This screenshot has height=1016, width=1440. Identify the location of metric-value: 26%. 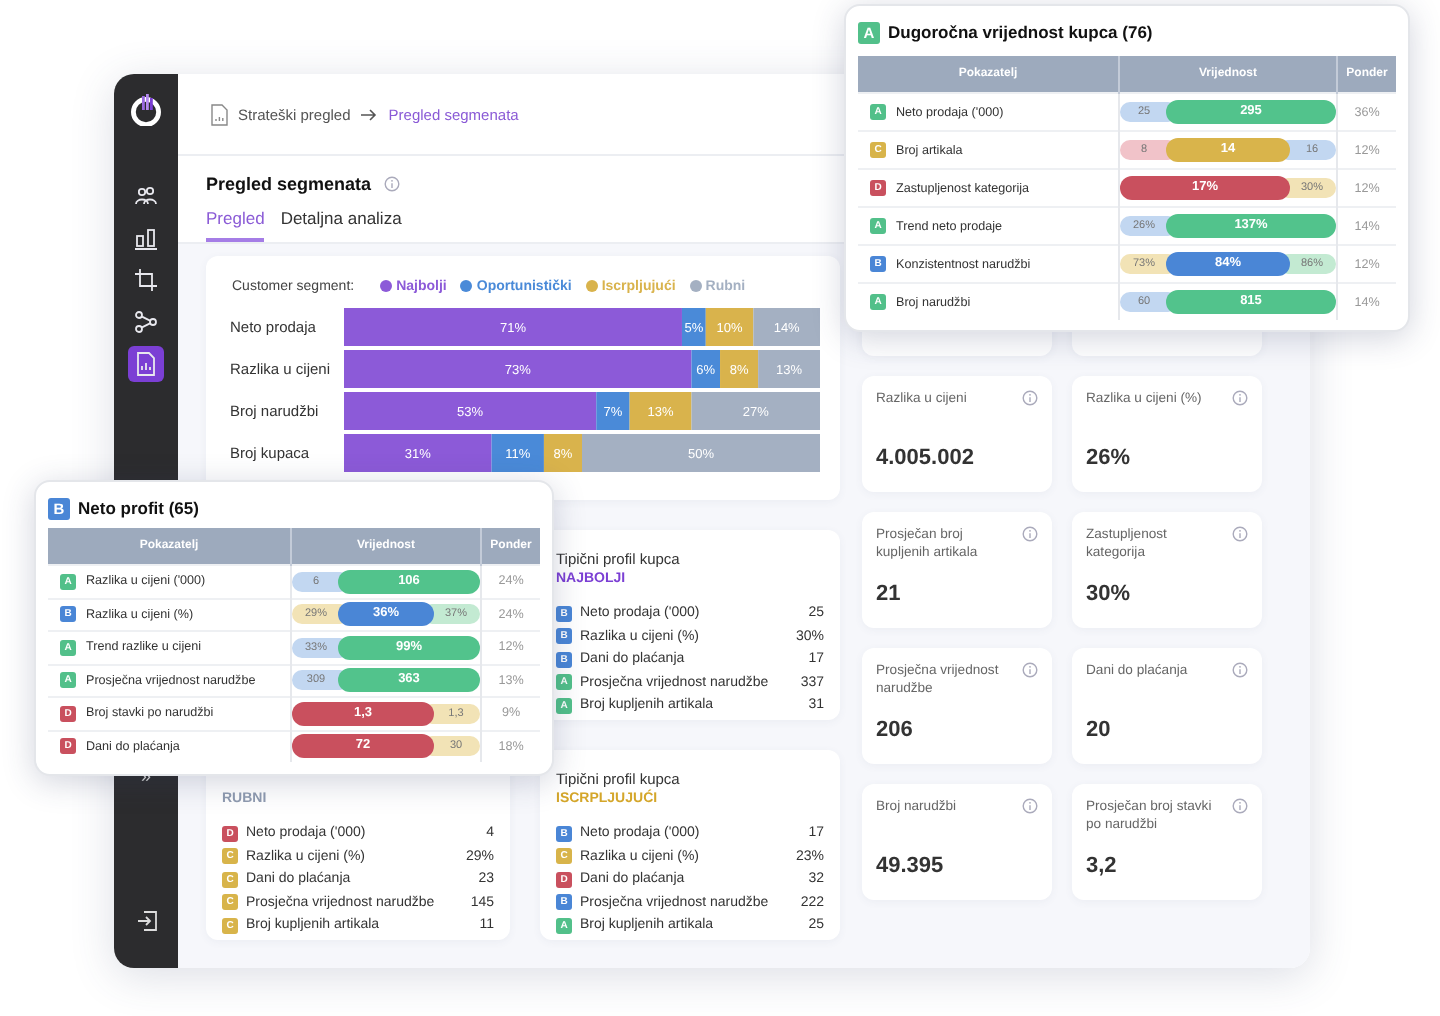
(1109, 460).